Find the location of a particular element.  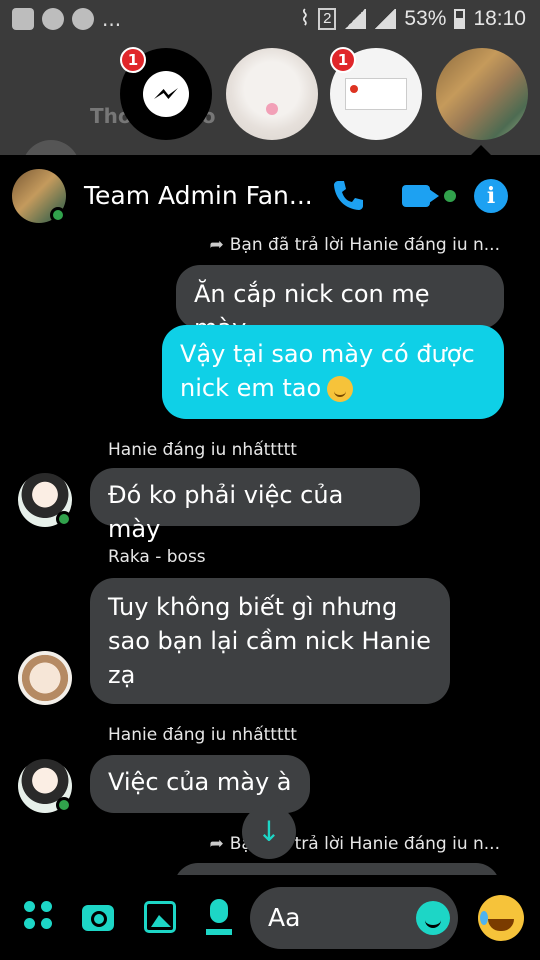

scroll-down-button: ↓ is located at coordinates (269, 832).